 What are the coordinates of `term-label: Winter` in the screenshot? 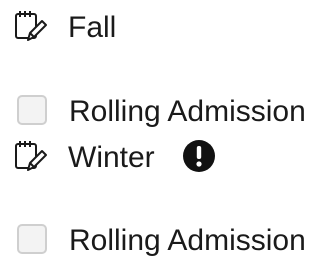 It's located at (111, 157).